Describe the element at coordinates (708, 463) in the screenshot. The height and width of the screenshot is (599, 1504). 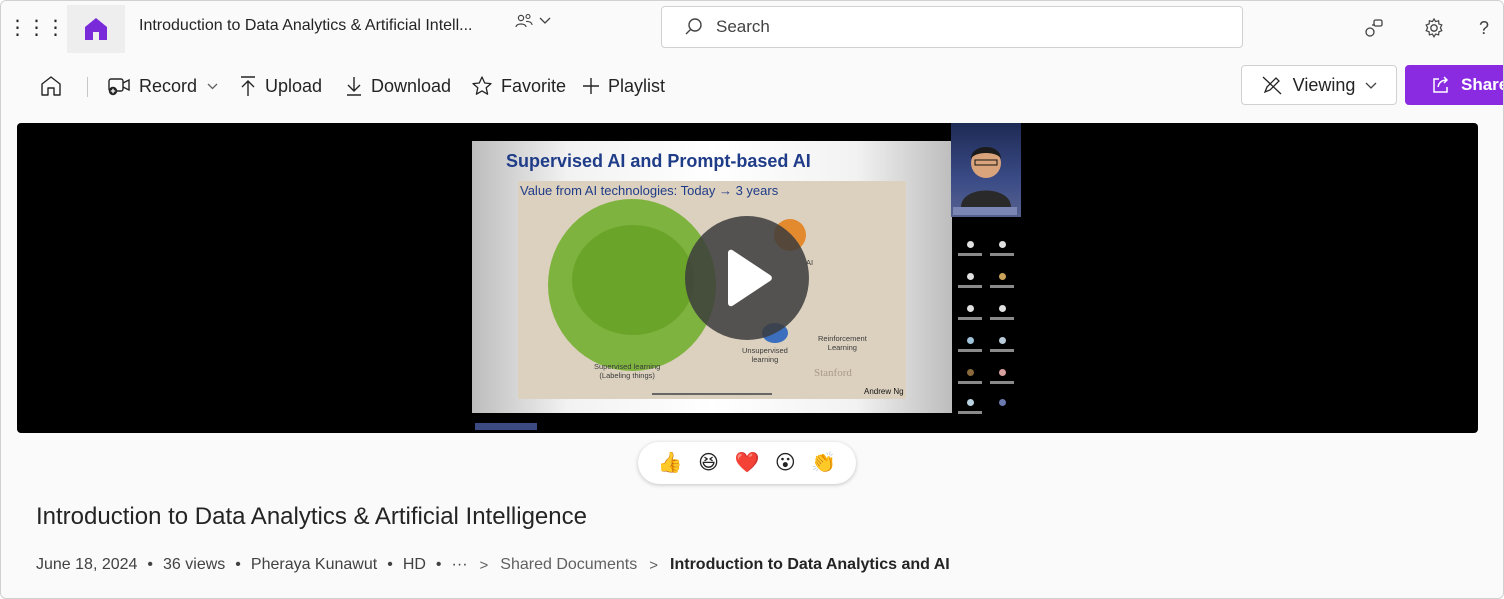
I see `reaction-laugh: 😆` at that location.